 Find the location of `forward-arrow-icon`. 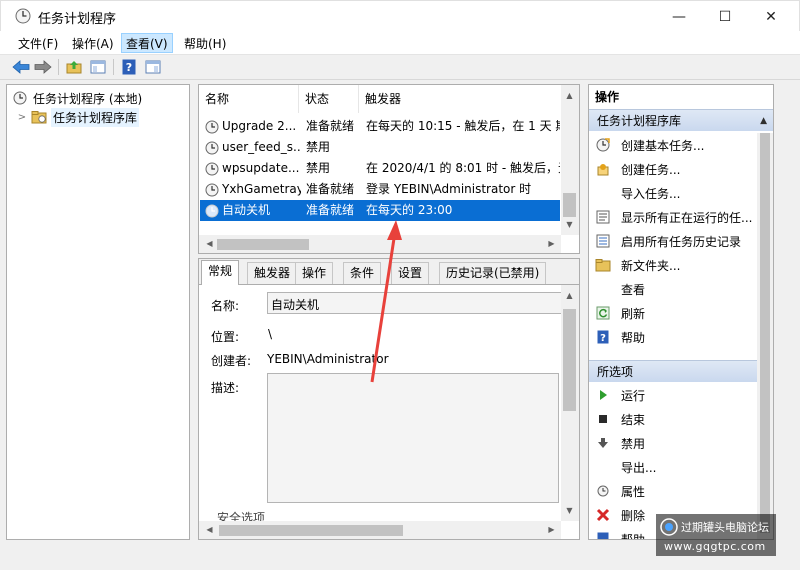

forward-arrow-icon is located at coordinates (43, 67).